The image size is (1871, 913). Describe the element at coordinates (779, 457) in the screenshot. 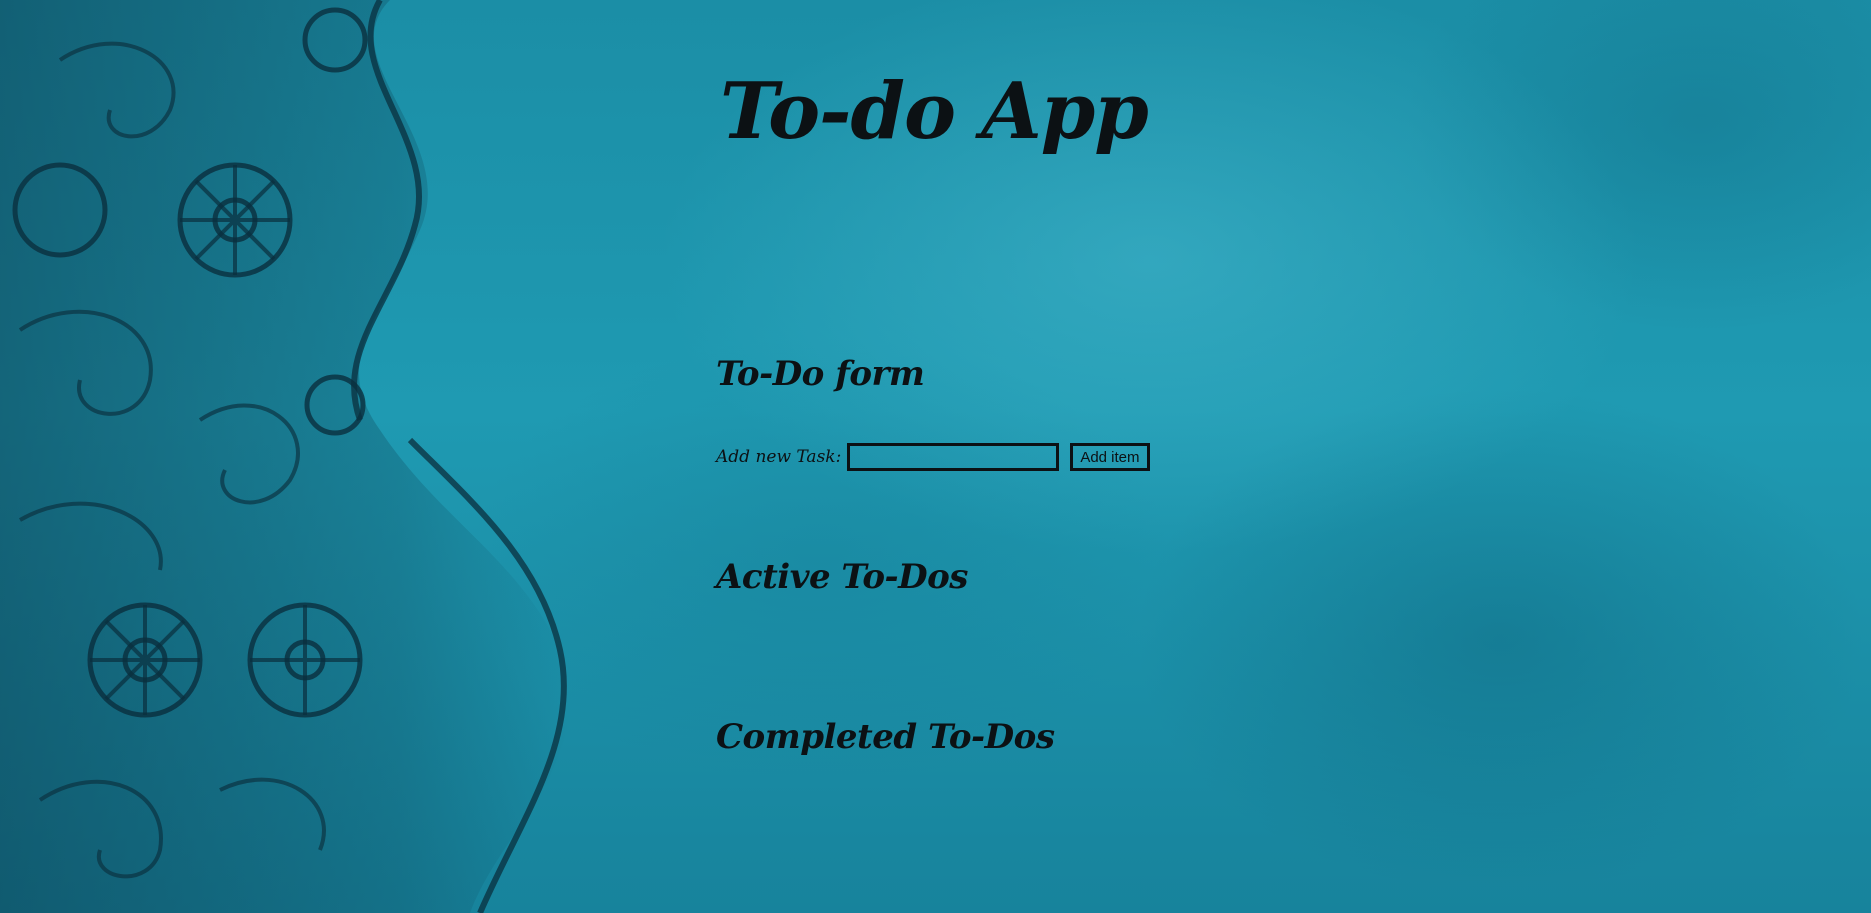

I see `task-label: Add new Task:` at that location.